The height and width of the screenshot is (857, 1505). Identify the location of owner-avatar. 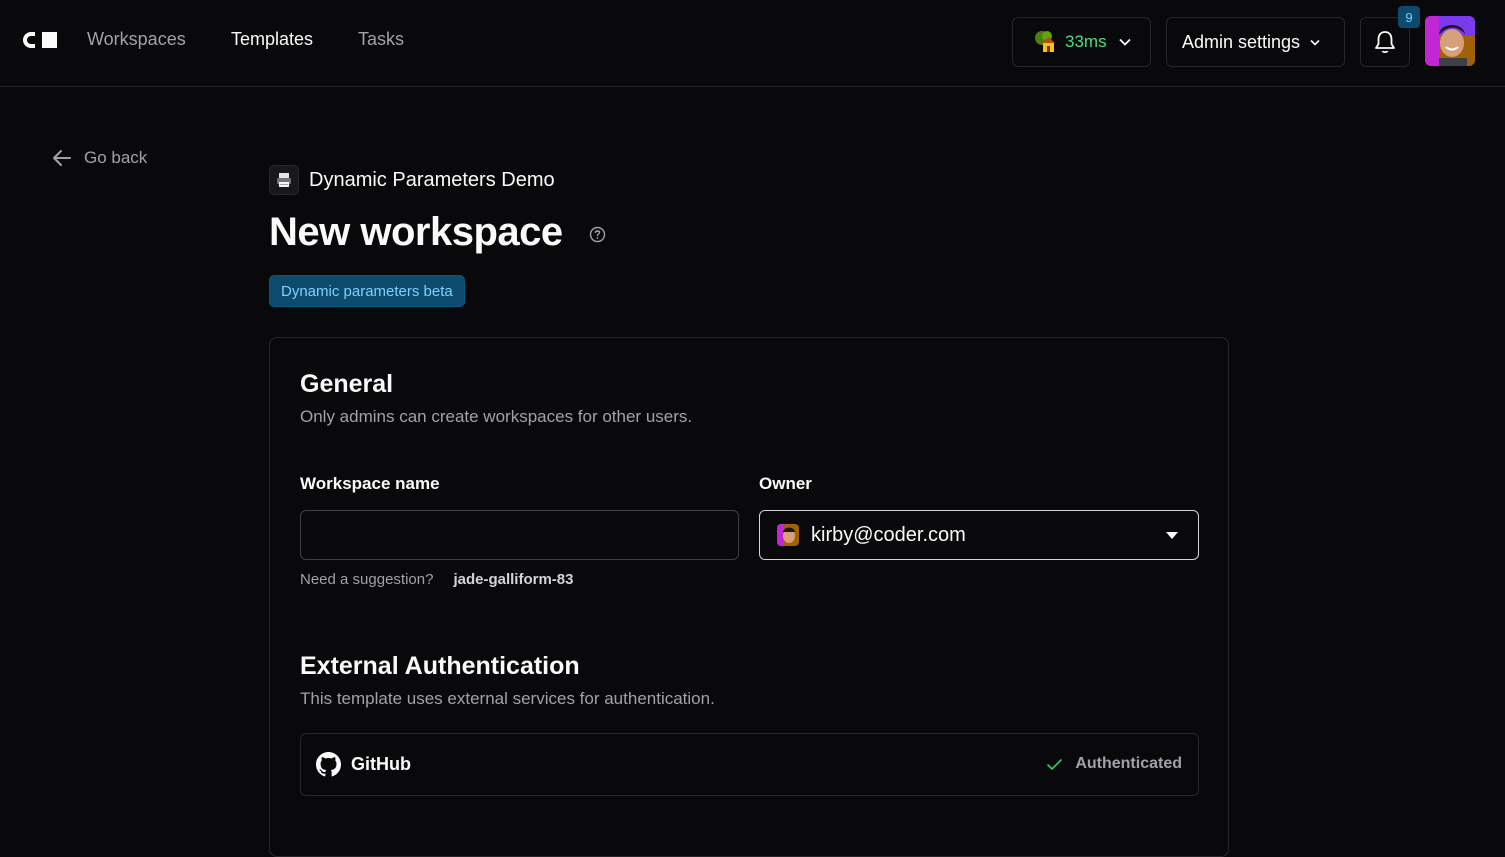
(788, 535).